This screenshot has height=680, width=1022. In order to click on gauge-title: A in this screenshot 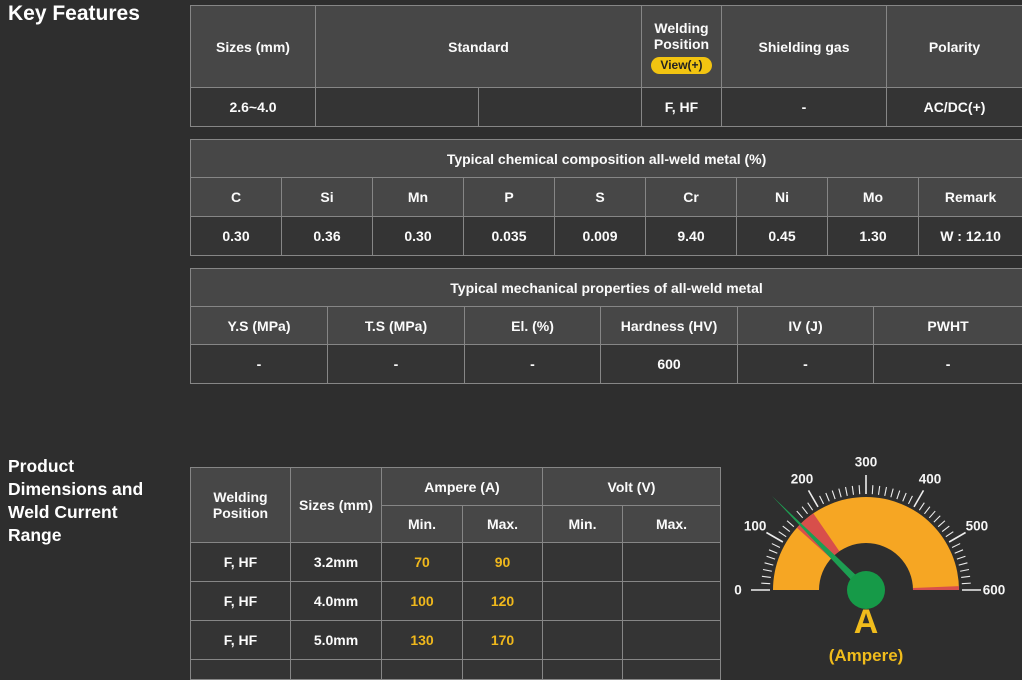, I will do `click(866, 622)`.